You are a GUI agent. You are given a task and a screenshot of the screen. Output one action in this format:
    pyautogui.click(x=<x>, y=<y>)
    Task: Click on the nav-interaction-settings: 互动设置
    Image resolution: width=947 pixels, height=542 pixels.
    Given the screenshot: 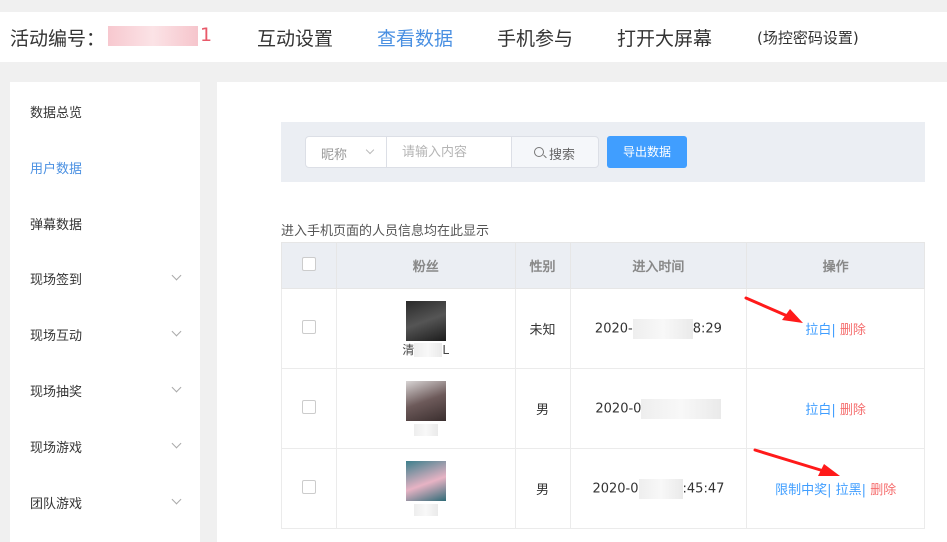 What is the action you would take?
    pyautogui.click(x=295, y=37)
    